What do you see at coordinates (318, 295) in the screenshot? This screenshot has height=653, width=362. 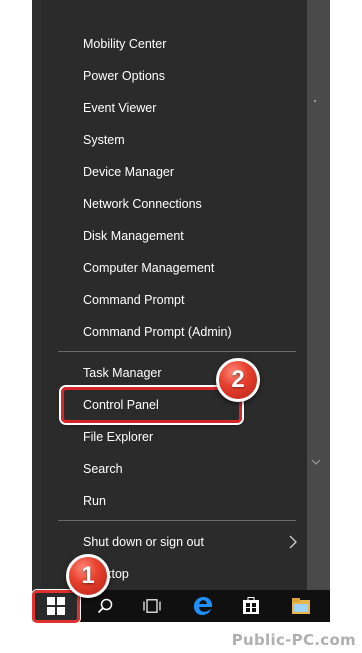 I see `desktop-background` at bounding box center [318, 295].